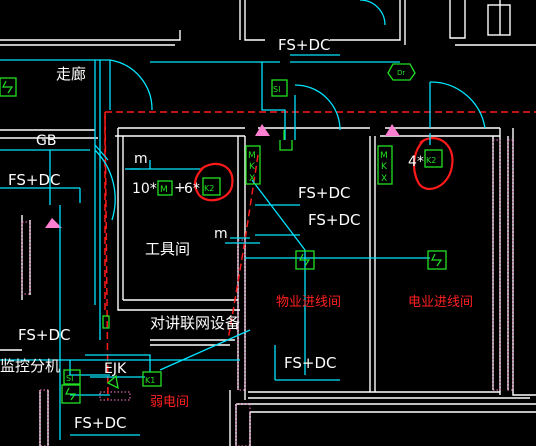 The width and height of the screenshot is (536, 446). I want to click on power-shaft-label: 电业进线间, so click(441, 302).